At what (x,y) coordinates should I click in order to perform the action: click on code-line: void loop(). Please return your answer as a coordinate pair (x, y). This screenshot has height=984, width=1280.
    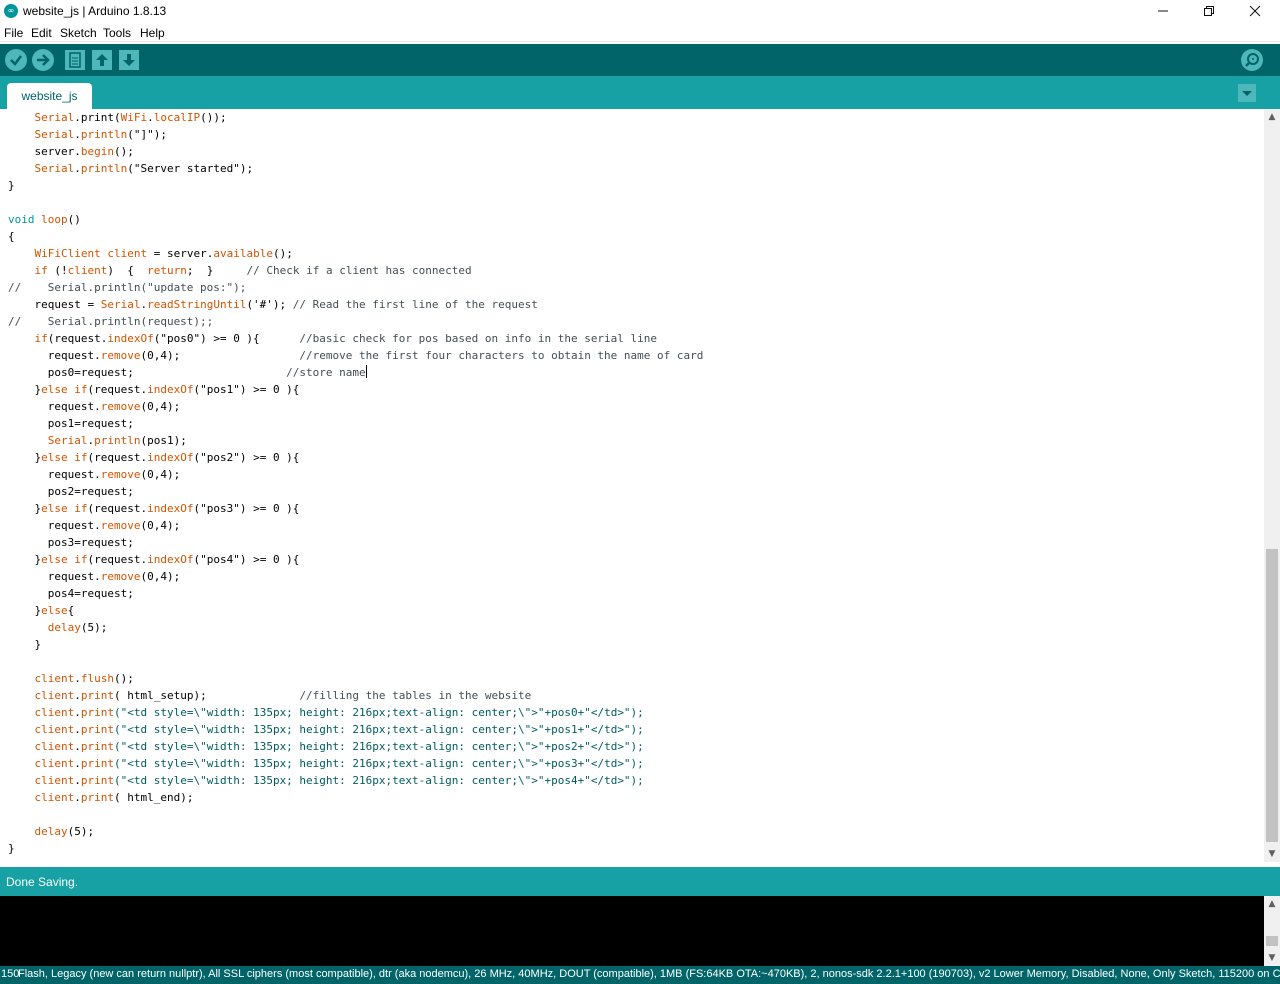
    Looking at the image, I should click on (355, 219).